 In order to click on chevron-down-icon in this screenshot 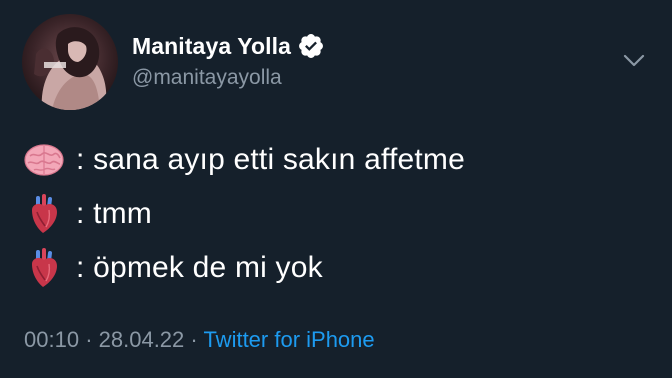, I will do `click(634, 61)`.